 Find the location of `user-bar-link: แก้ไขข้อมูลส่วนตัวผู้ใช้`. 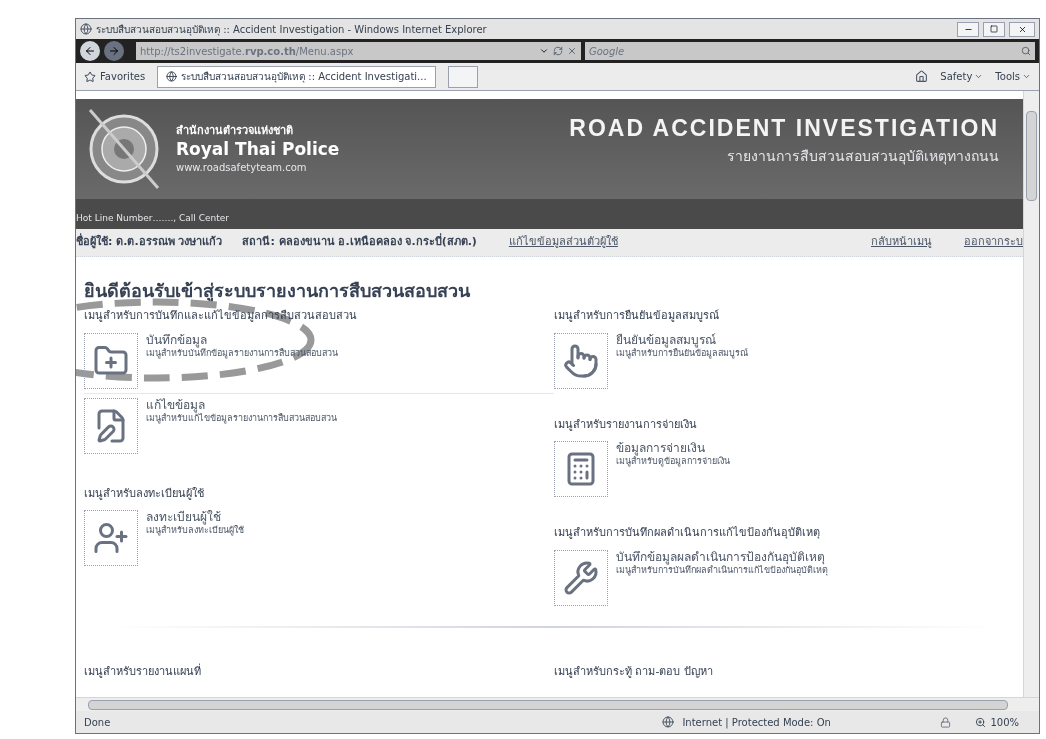

user-bar-link: แก้ไขข้อมูลส่วนตัวผู้ใช้ is located at coordinates (563, 242).